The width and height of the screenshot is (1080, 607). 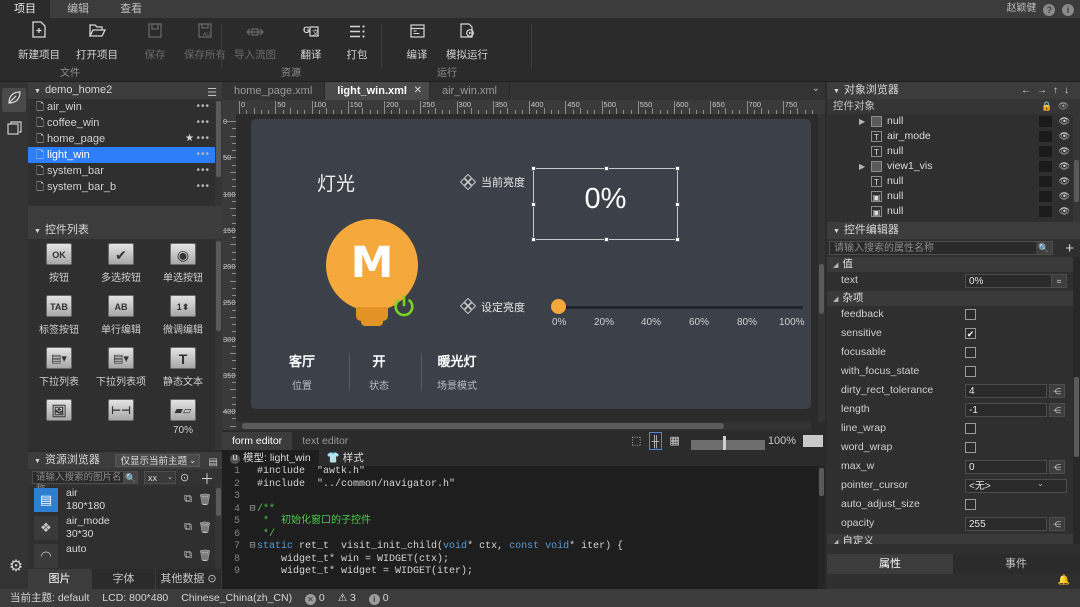 What do you see at coordinates (953, 136) in the screenshot?
I see `object-row-air-mode: Tair_mode 👁` at bounding box center [953, 136].